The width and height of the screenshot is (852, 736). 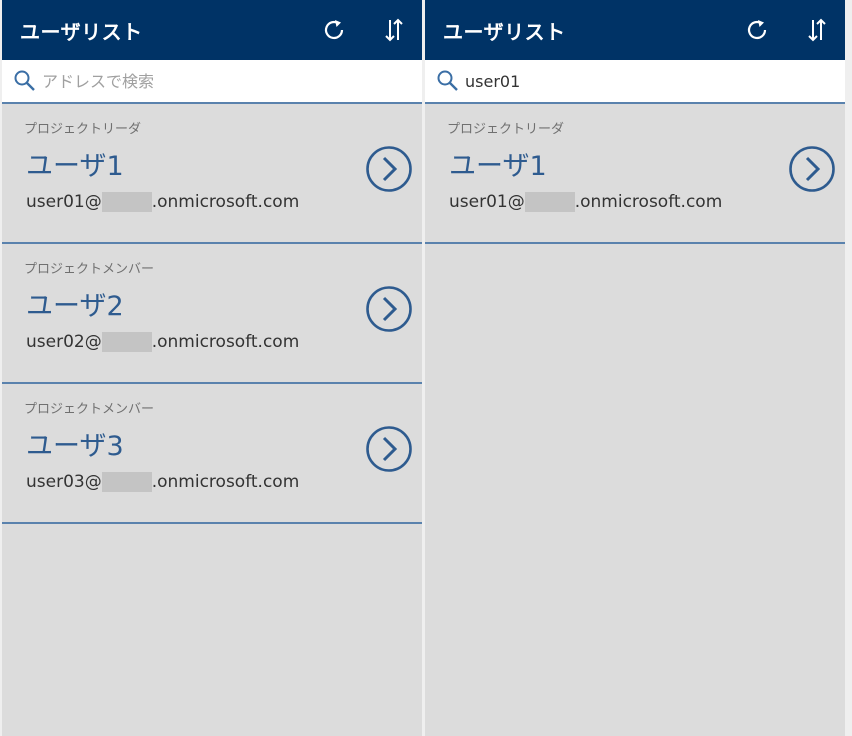 What do you see at coordinates (212, 454) in the screenshot?
I see `list-item: プロジェクトメンバー ユーザ3 user03@ .onmicrosoft.com` at bounding box center [212, 454].